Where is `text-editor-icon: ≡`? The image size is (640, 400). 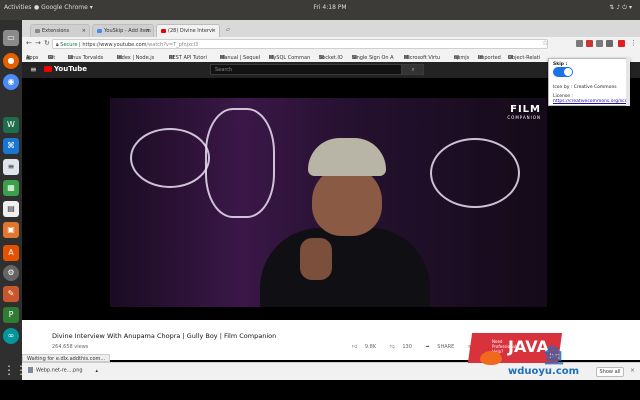 text-editor-icon: ≡ is located at coordinates (11, 167).